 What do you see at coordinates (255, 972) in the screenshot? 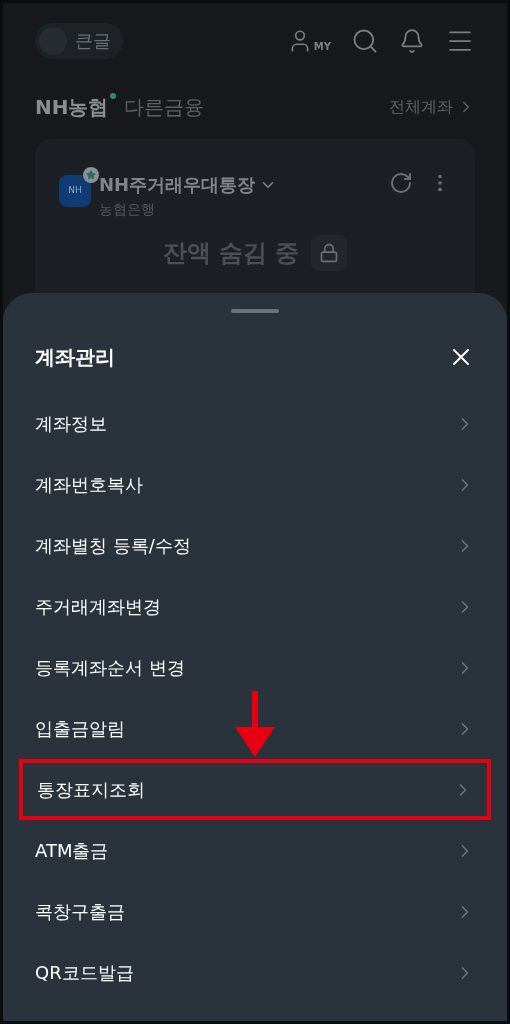
I see `menu-item: QR코드발급` at bounding box center [255, 972].